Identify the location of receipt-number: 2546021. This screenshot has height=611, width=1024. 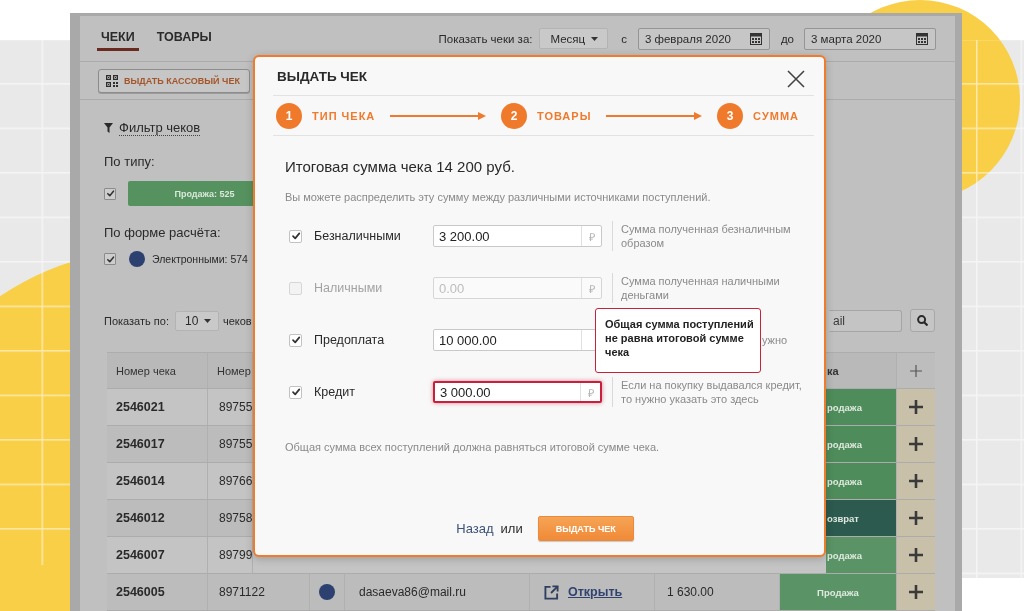
(140, 407).